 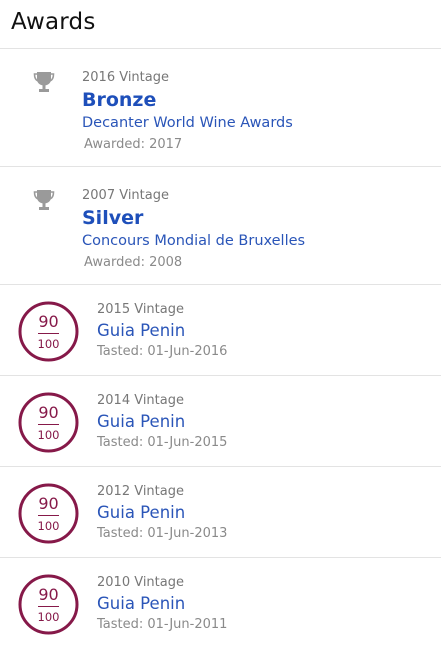 What do you see at coordinates (220, 24) in the screenshot?
I see `awards-header: Awards` at bounding box center [220, 24].